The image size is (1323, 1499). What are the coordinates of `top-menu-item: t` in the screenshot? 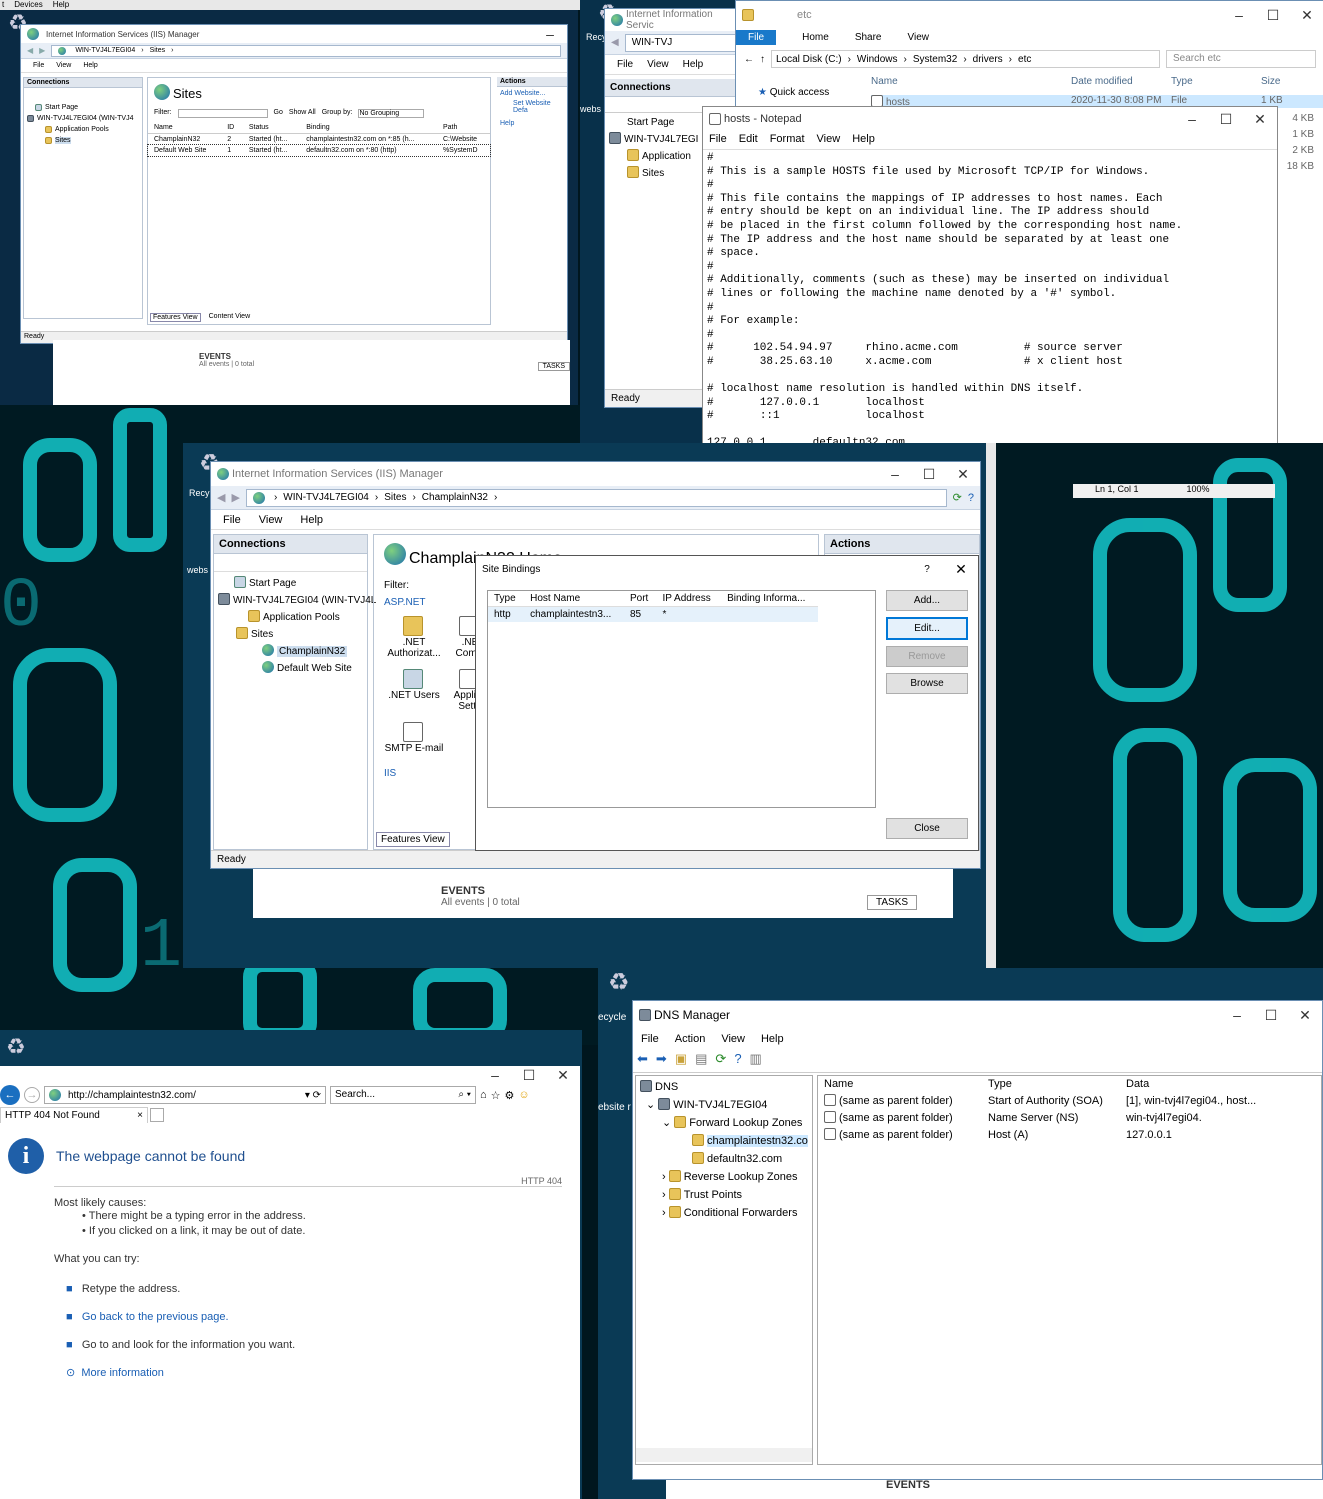 It's located at (3, 5).